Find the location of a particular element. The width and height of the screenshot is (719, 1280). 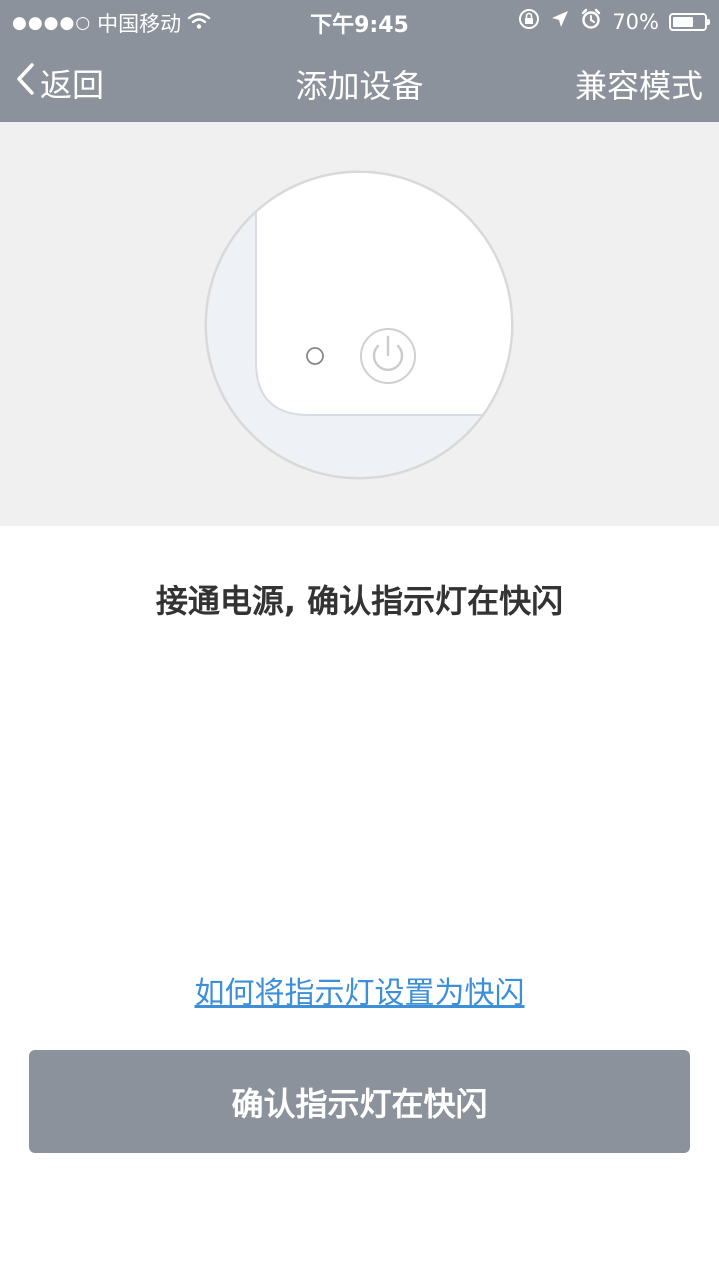

alarm-clock-icon is located at coordinates (591, 21).